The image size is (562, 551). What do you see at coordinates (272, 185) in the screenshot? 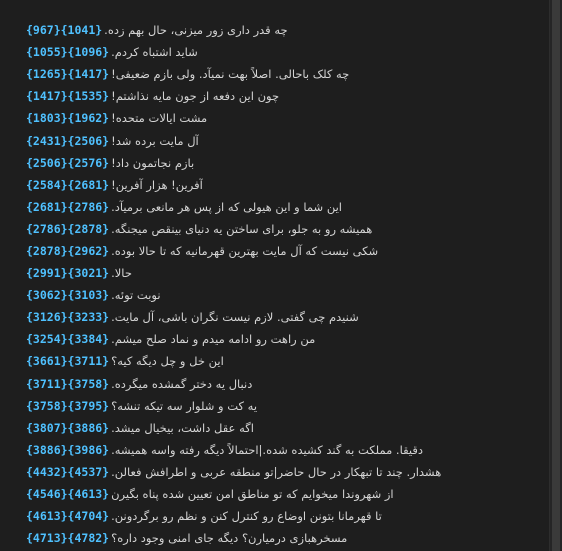
I see `subtitle-line: {2584} {2681} !آفرین! هزار آفرین` at bounding box center [272, 185].